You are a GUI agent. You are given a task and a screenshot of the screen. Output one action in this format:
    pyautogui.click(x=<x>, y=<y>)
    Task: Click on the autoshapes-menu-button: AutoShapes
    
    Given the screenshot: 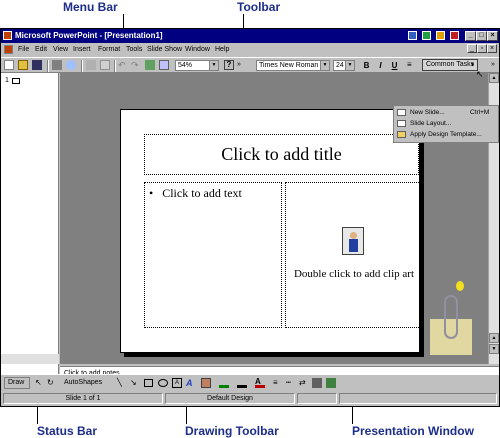 What is the action you would take?
    pyautogui.click(x=89, y=383)
    